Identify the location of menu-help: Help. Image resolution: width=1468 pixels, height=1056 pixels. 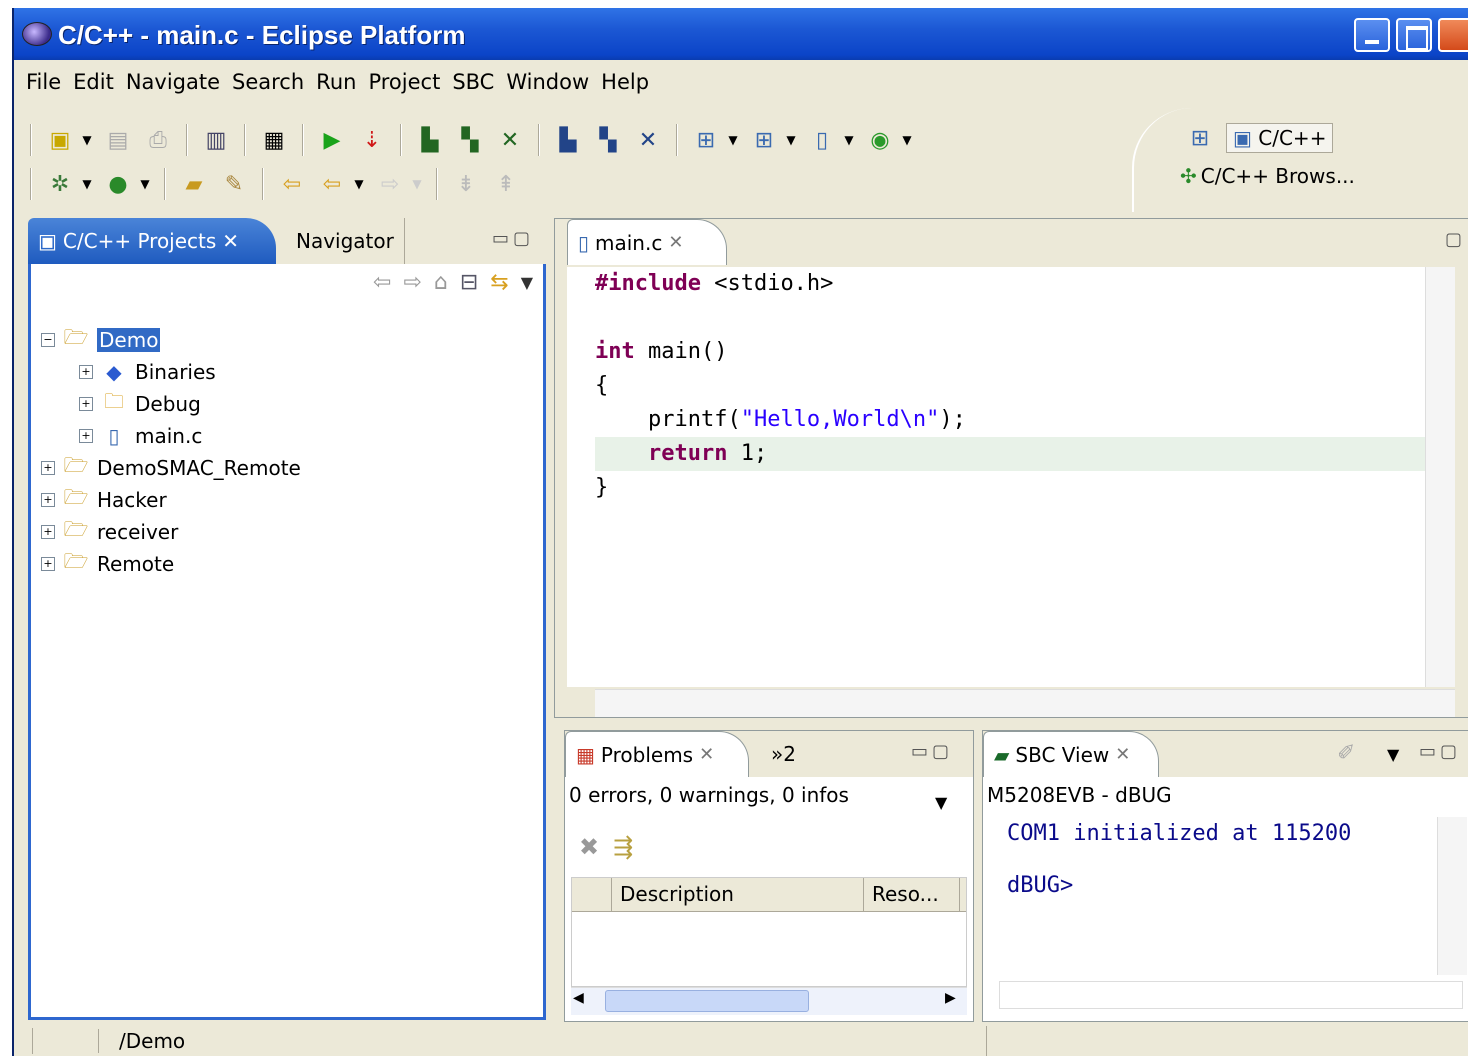
(631, 83).